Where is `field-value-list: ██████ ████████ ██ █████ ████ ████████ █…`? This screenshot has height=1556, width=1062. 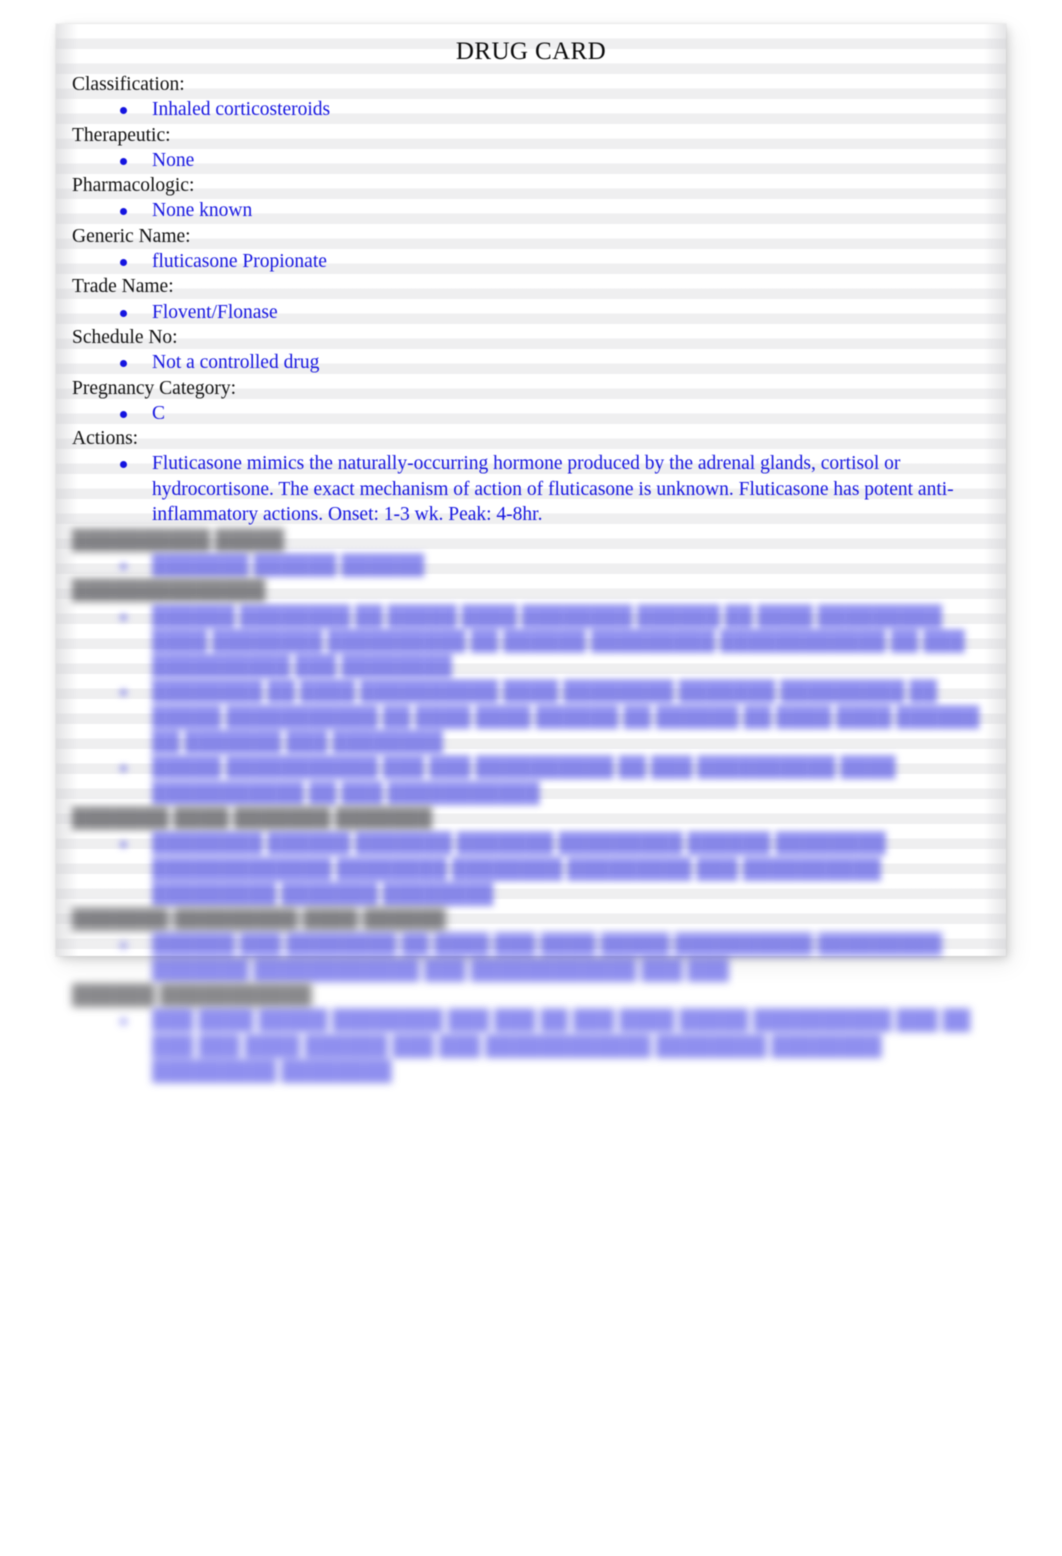 field-value-list: ██████ ████████ ██ █████ ████ ████████ █… is located at coordinates (532, 705).